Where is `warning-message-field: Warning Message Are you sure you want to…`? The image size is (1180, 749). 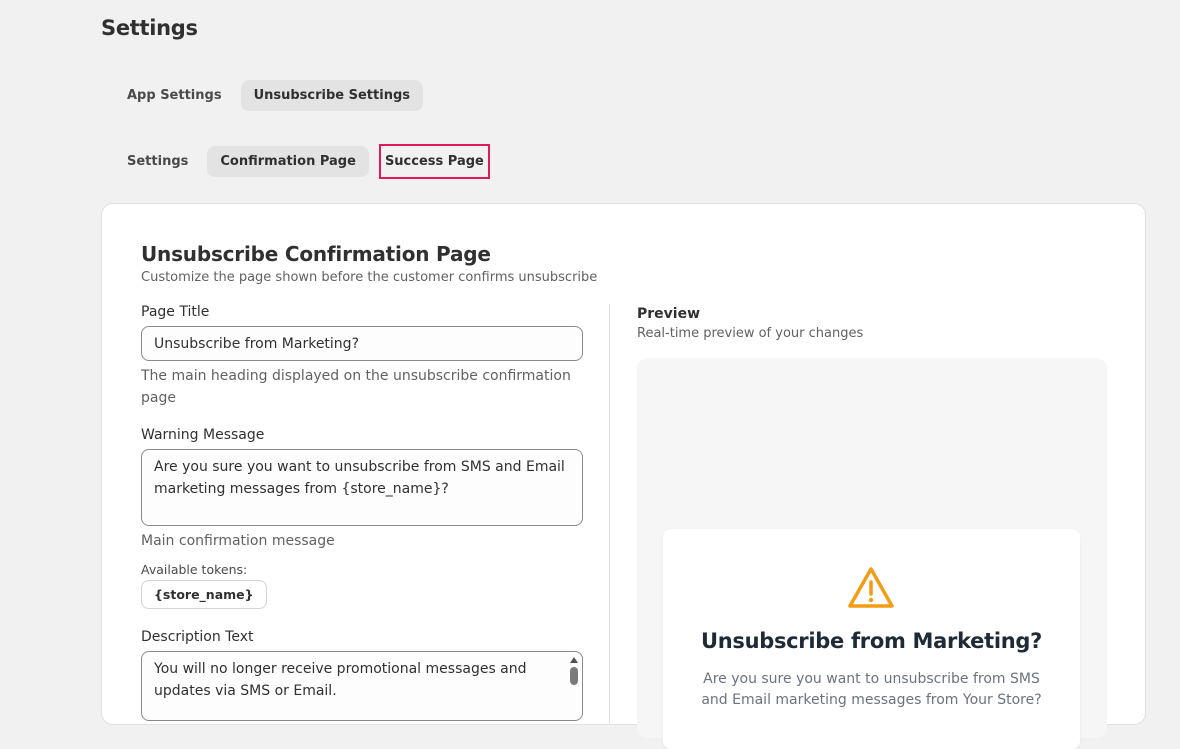 warning-message-field: Warning Message Are you sure you want to… is located at coordinates (362, 518).